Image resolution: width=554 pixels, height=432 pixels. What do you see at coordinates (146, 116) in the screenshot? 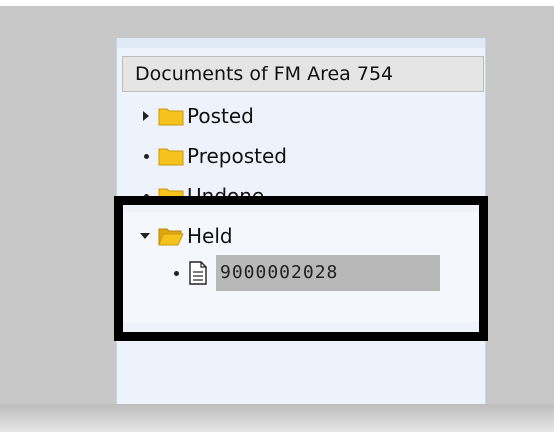
I see `expand-arrow-icon` at bounding box center [146, 116].